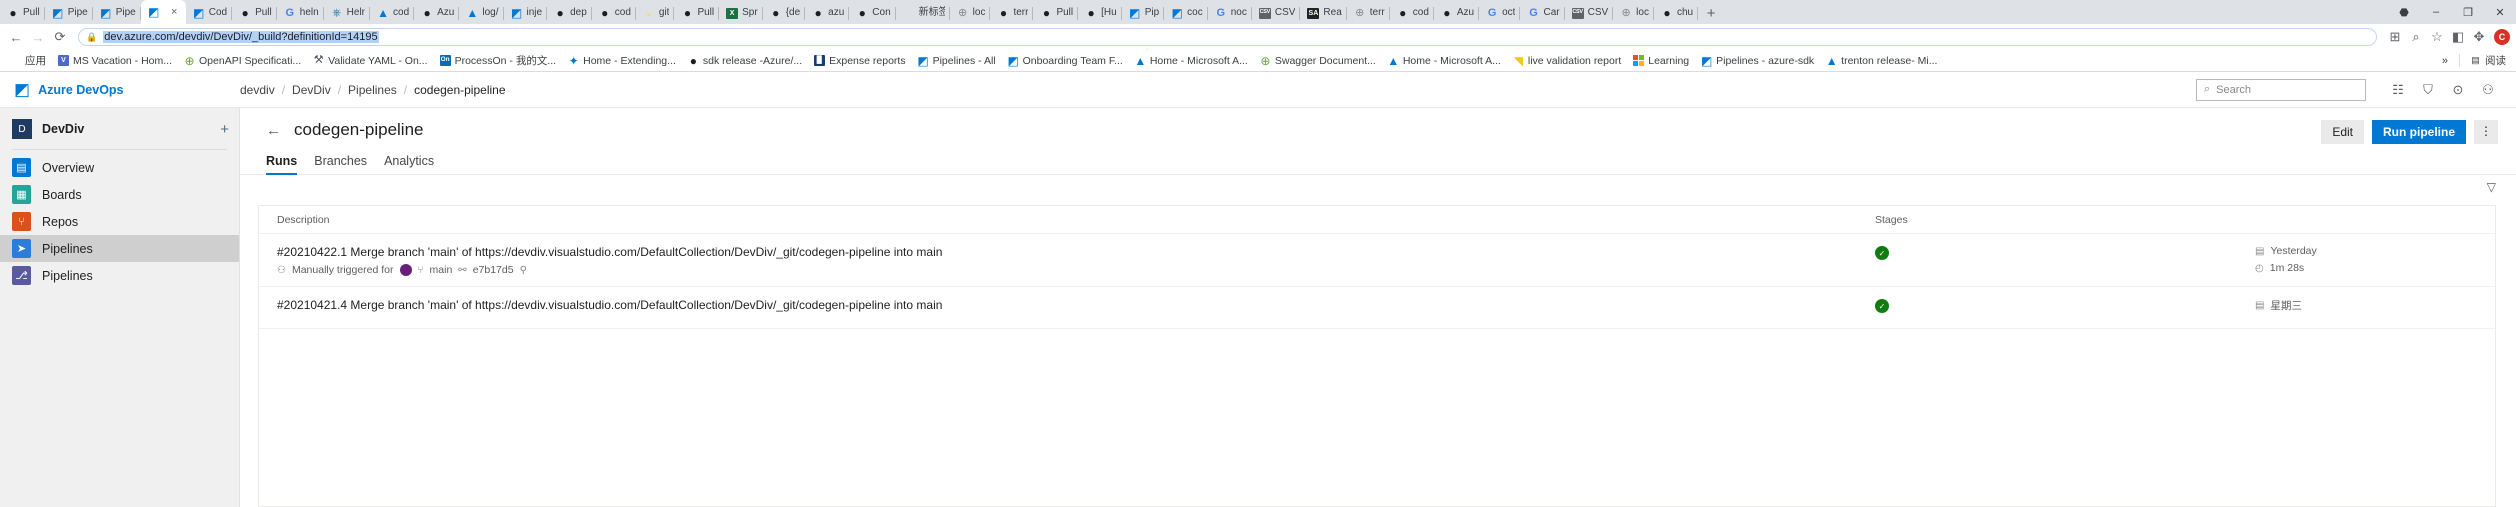  I want to click on profile-icon: ⬣, so click(2404, 12).